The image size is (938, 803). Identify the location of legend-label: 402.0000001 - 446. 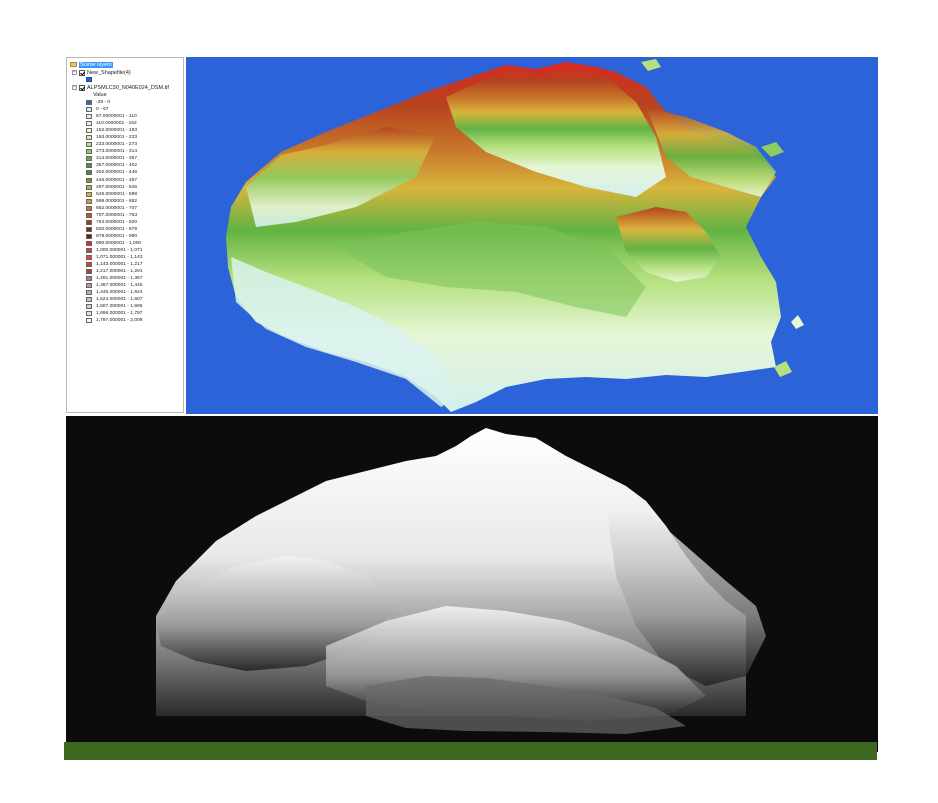
(117, 173).